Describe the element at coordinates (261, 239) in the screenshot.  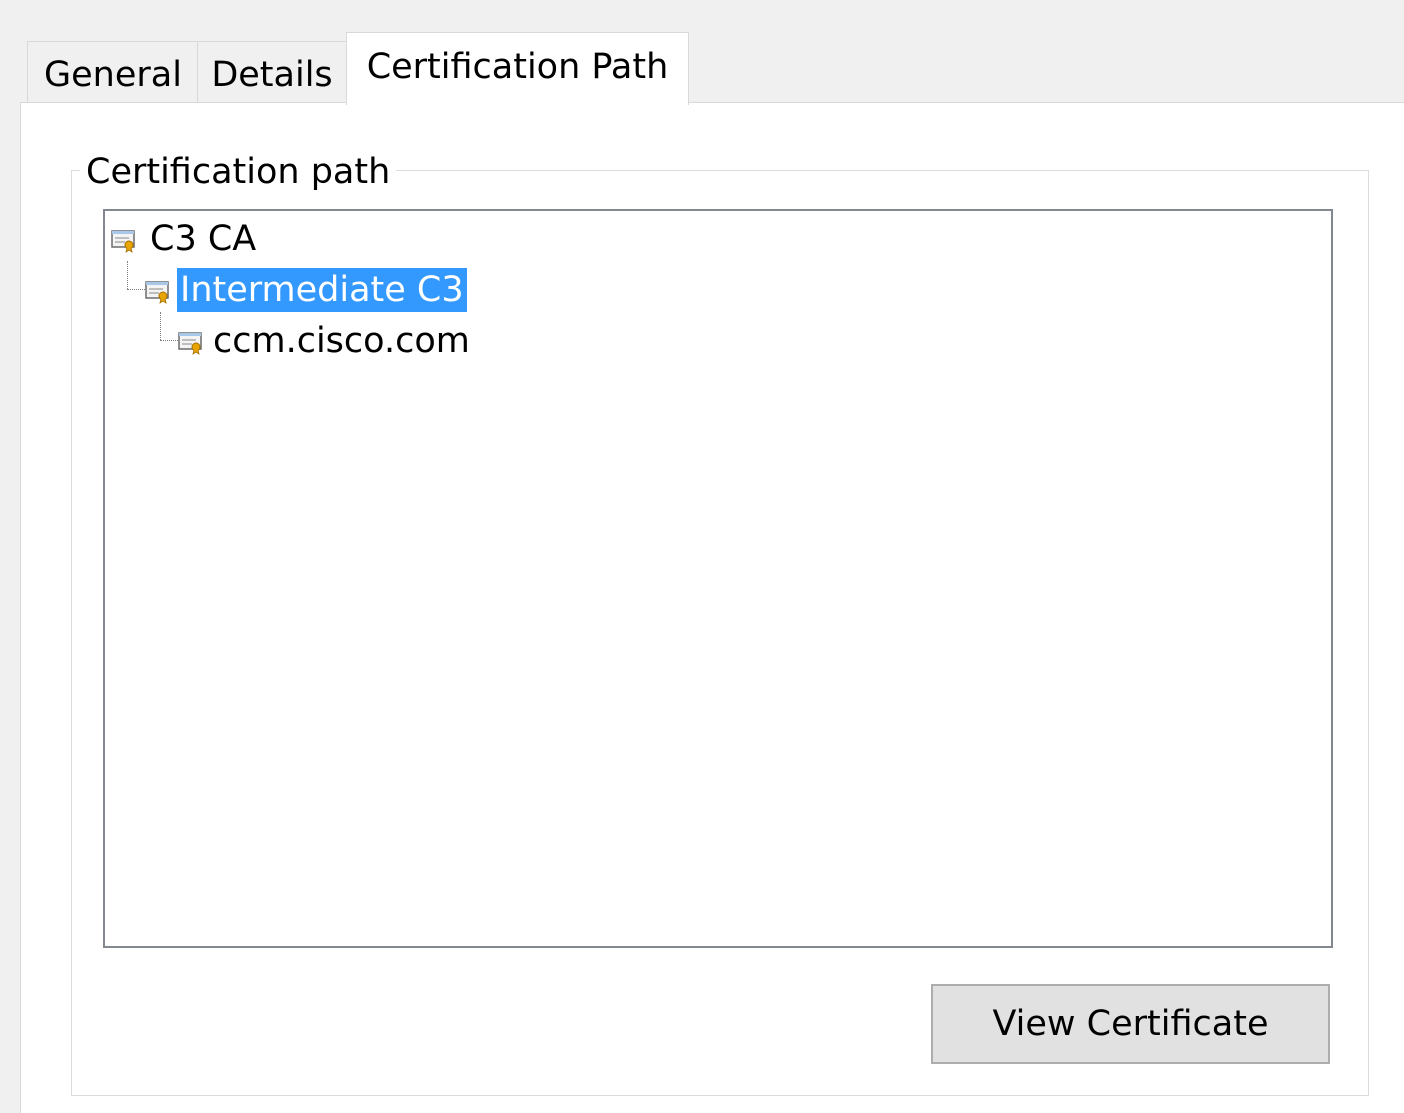
I see `tree-node-c3-ca: C3 CA` at that location.